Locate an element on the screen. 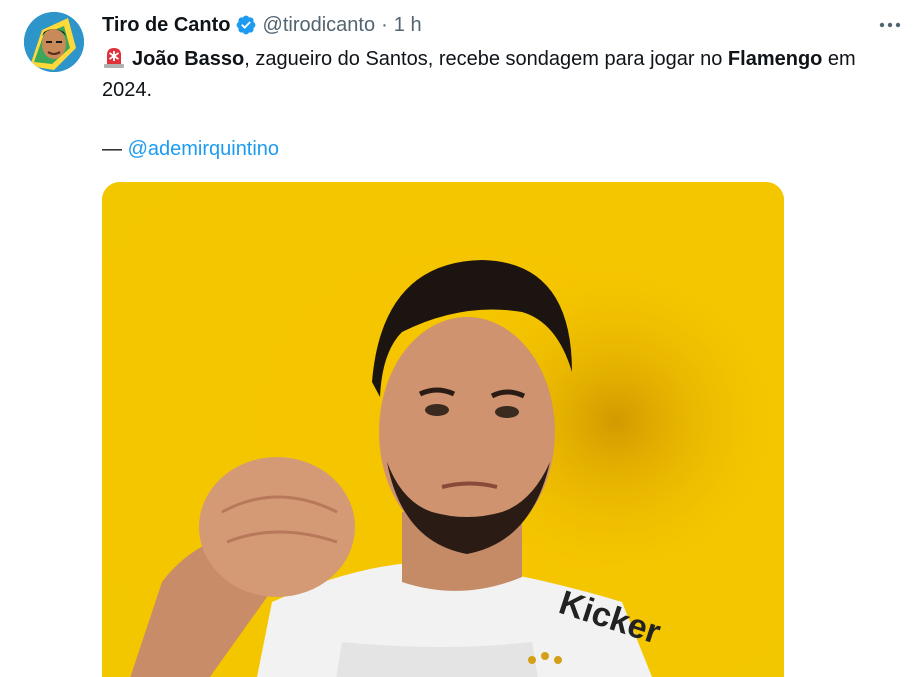 This screenshot has height=677, width=923. verified-badge-icon is located at coordinates (246, 25).